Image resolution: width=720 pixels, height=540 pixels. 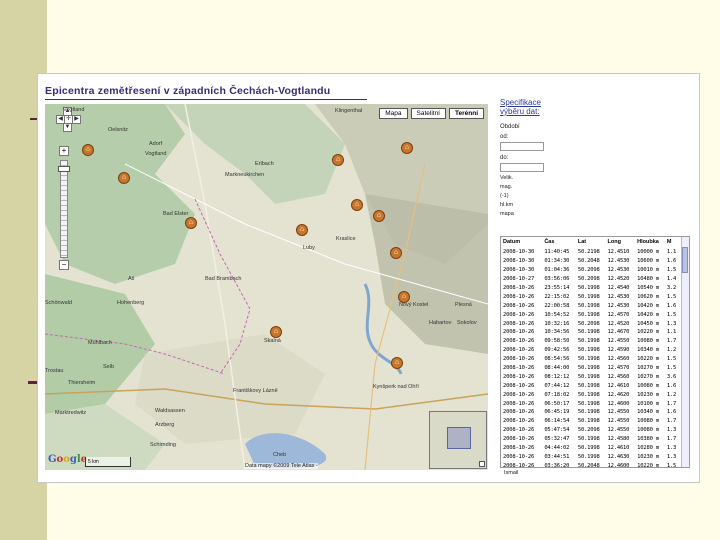 What do you see at coordinates (393, 113) in the screenshot?
I see `map-type-button-map: Mapa` at bounding box center [393, 113].